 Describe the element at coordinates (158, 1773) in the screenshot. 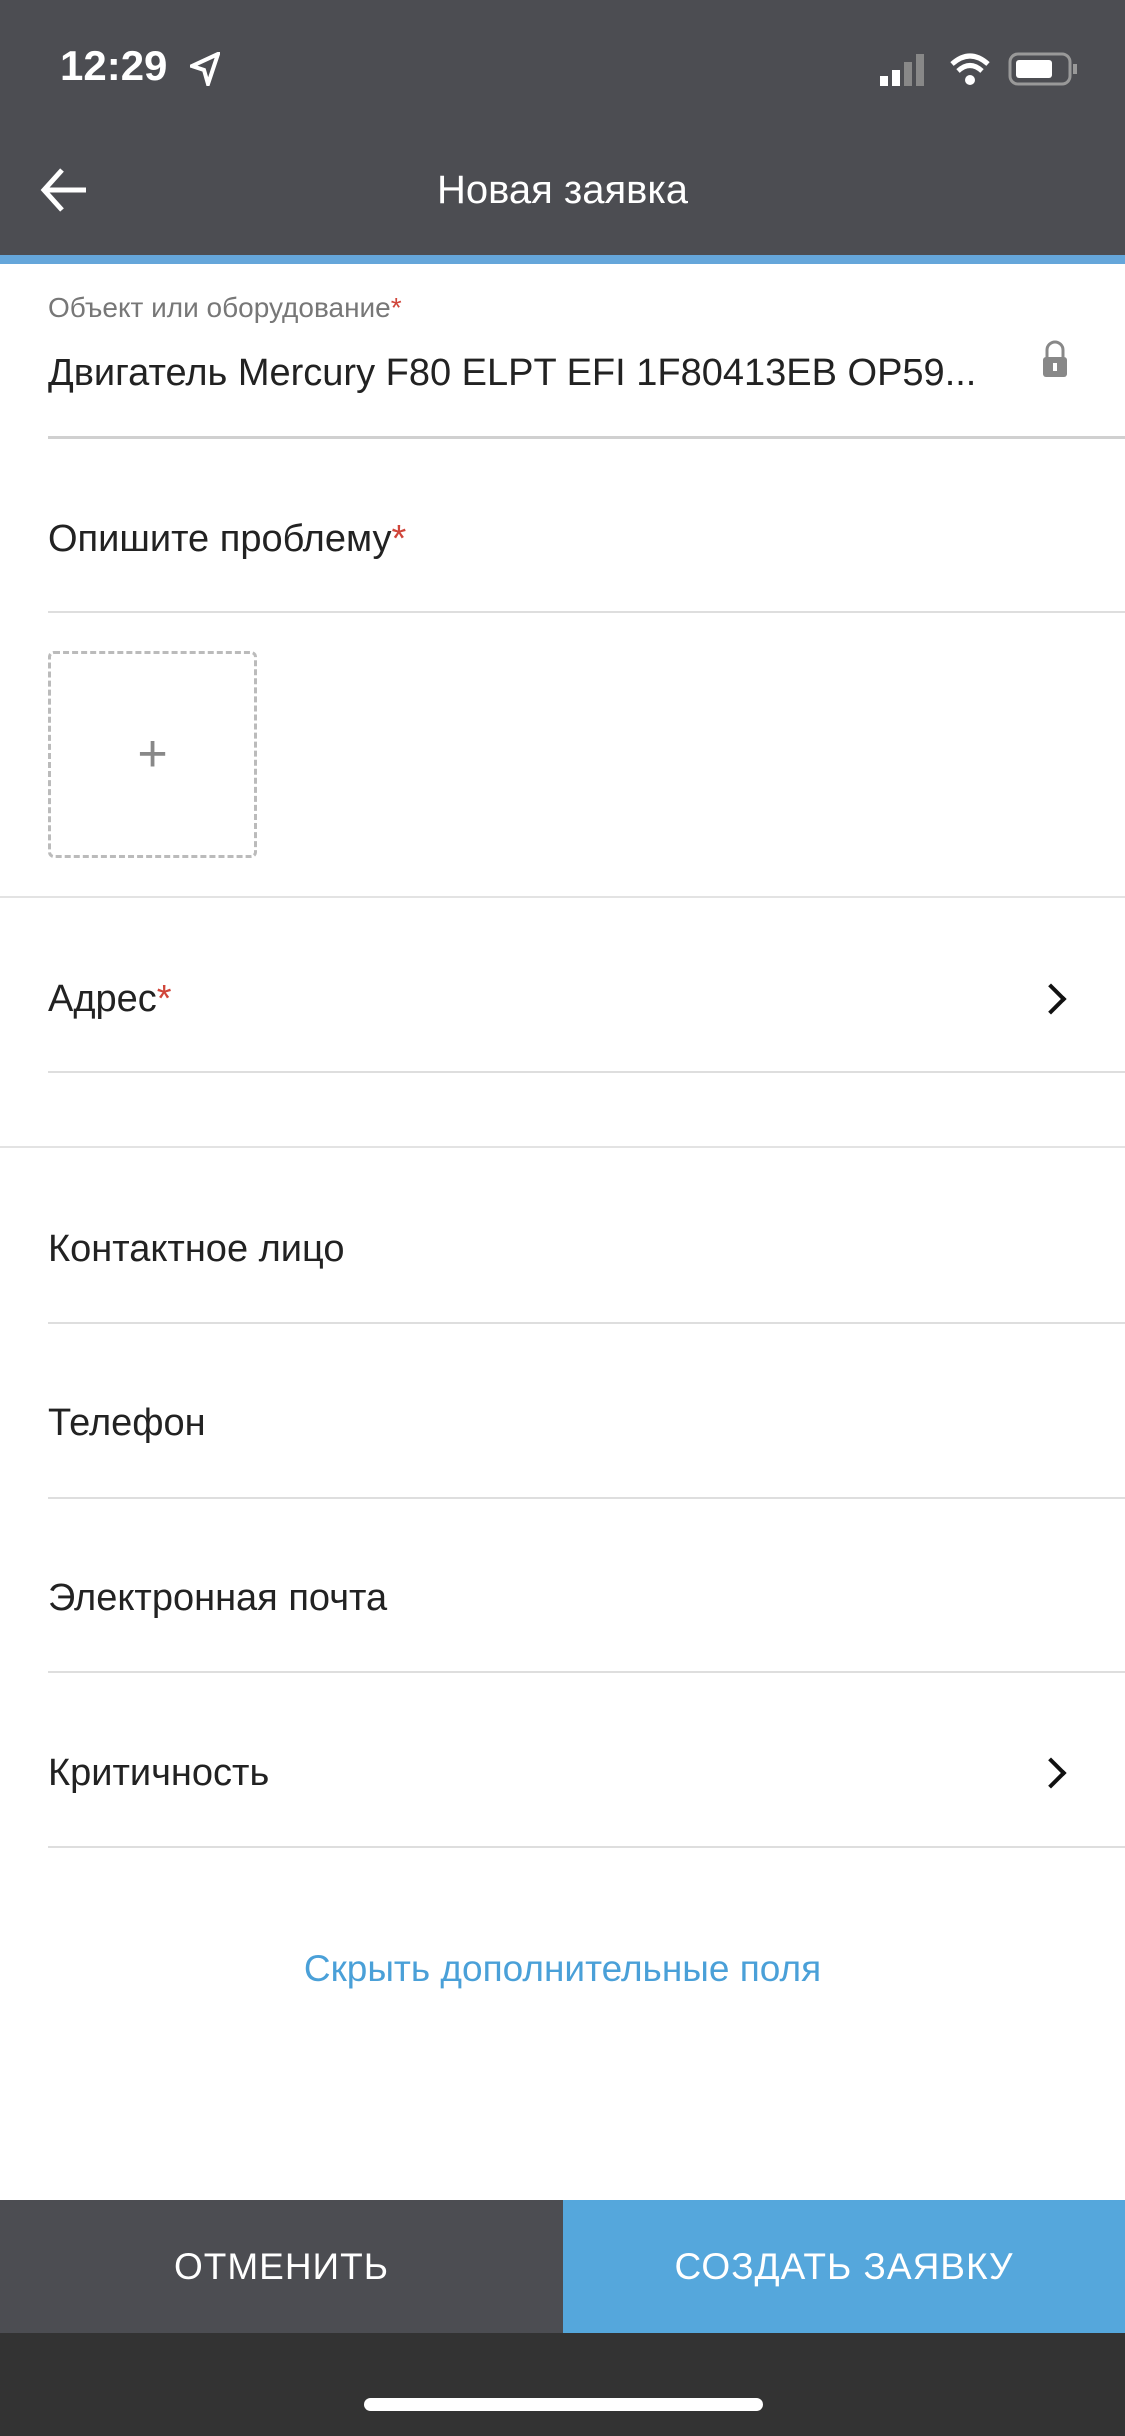

I see `criticality-field: Критичность` at that location.